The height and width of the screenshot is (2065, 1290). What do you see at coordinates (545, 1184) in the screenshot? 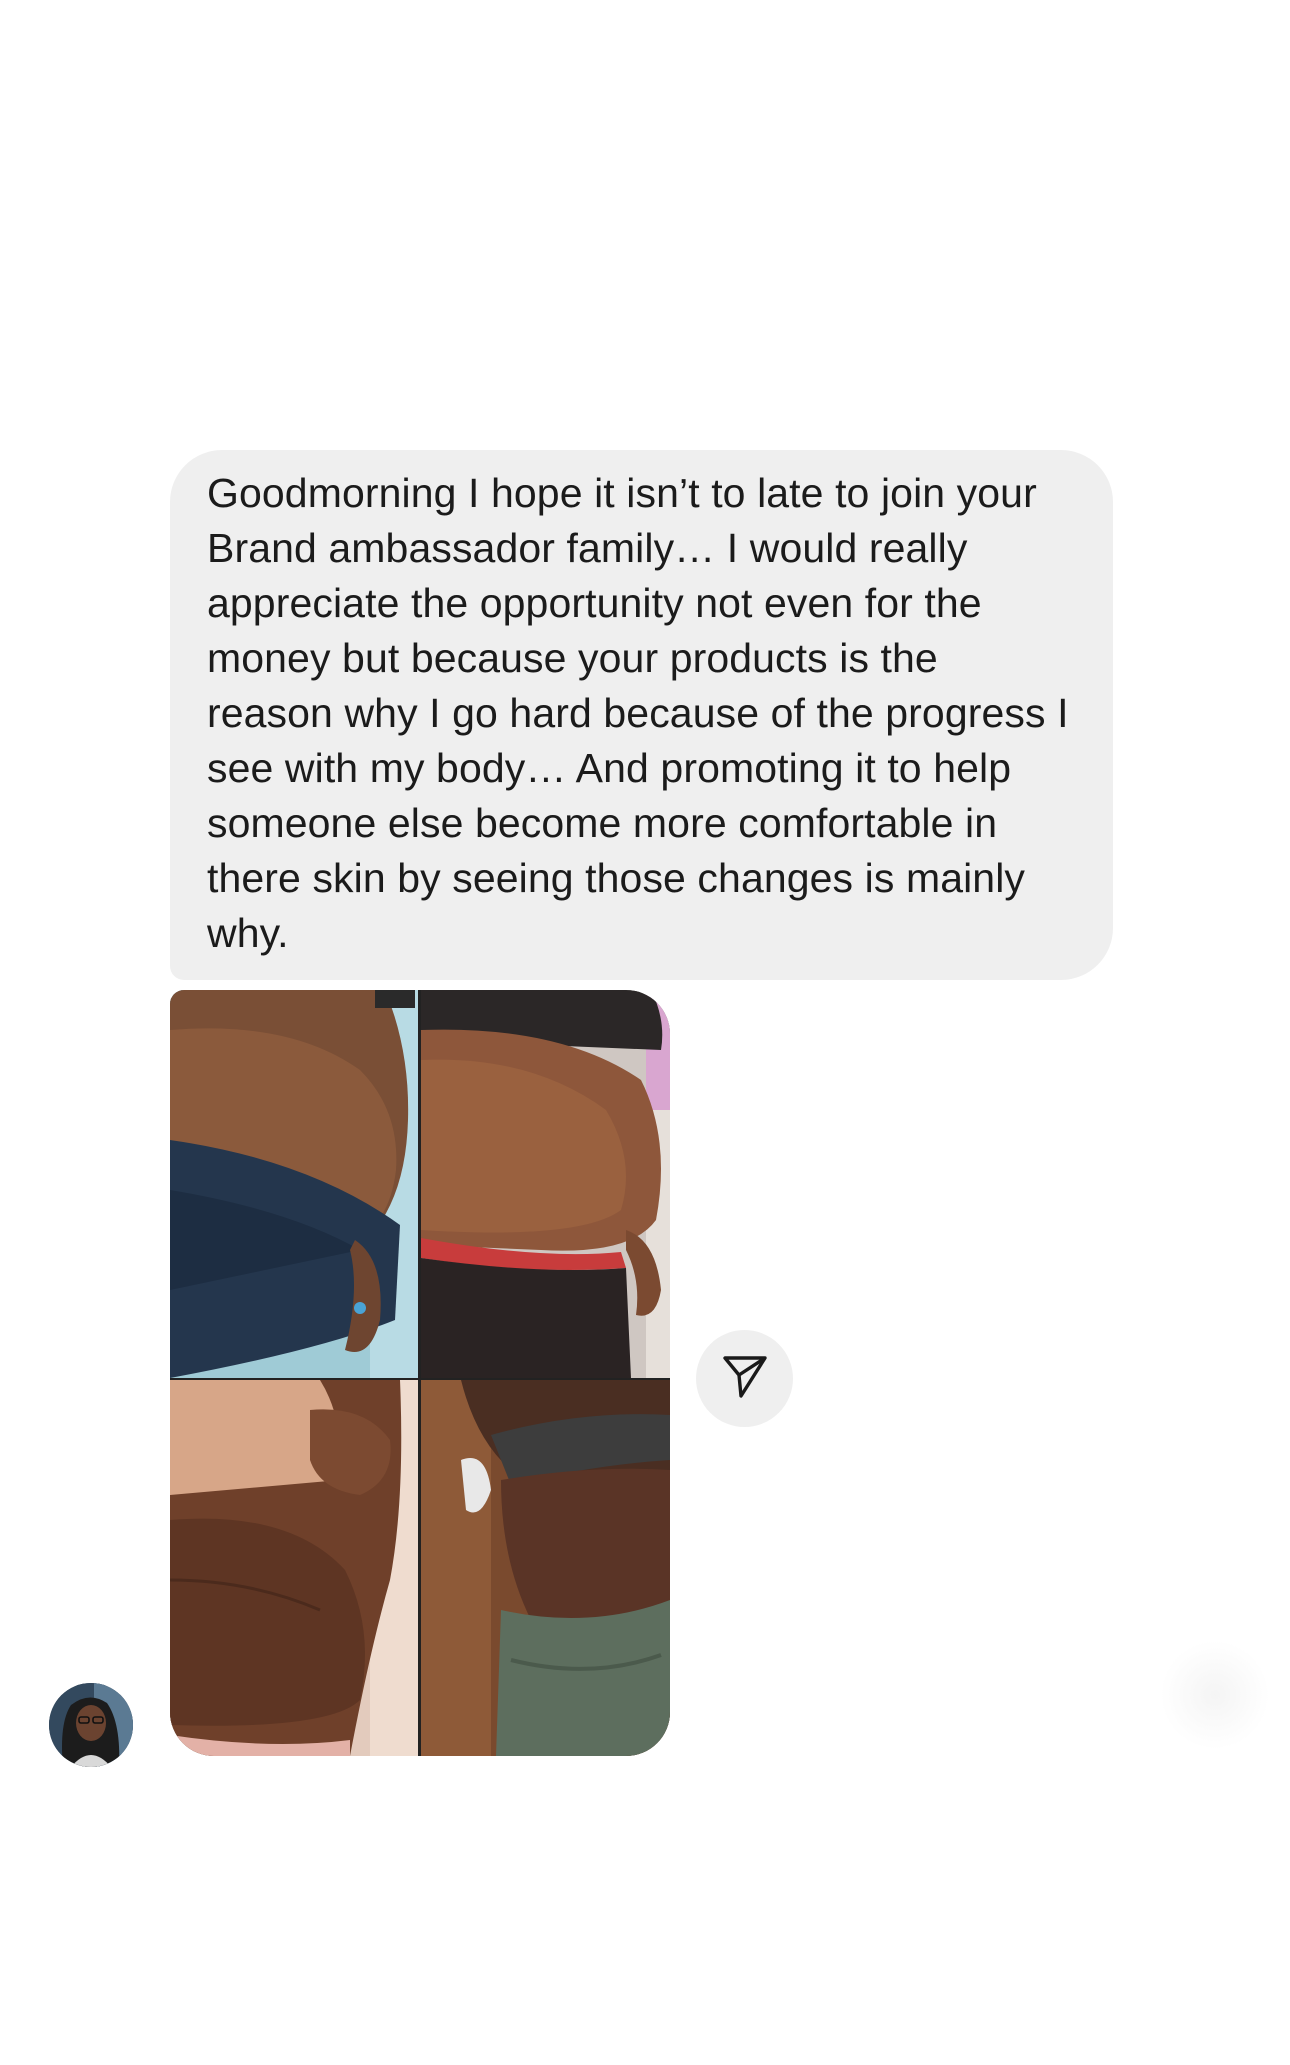
I see `photo-panel-top-right` at bounding box center [545, 1184].